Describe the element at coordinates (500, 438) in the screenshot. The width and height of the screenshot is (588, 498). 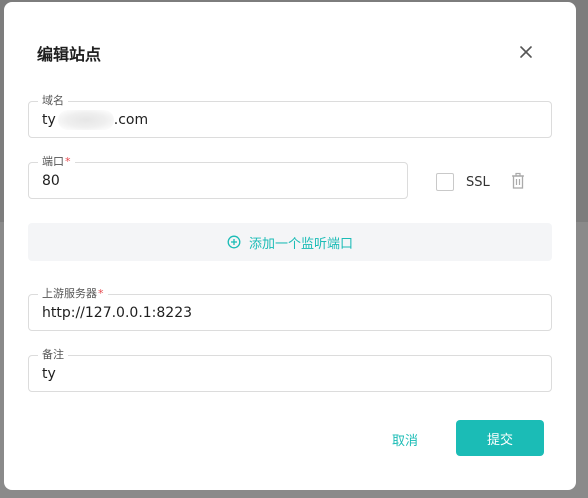
I see `submit-button: 提交` at that location.